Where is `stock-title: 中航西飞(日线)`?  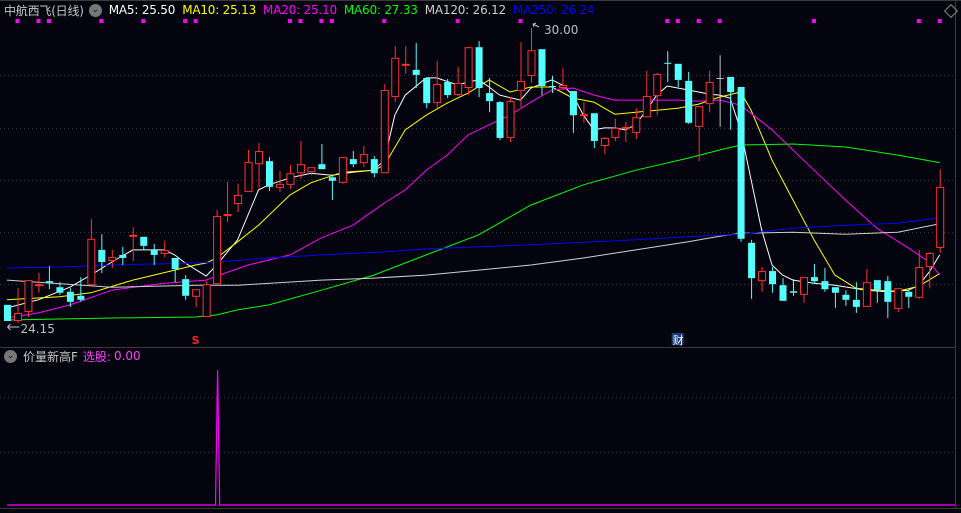 stock-title: 中航西飞(日线) is located at coordinates (44, 10).